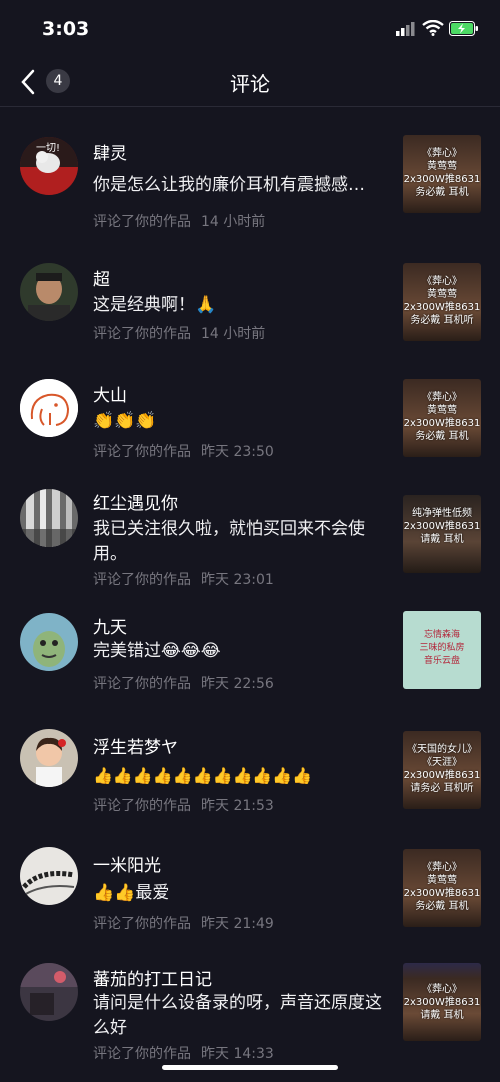 The height and width of the screenshot is (1082, 500). Describe the element at coordinates (125, 421) in the screenshot. I see `comment-text: 👏👏👏` at that location.